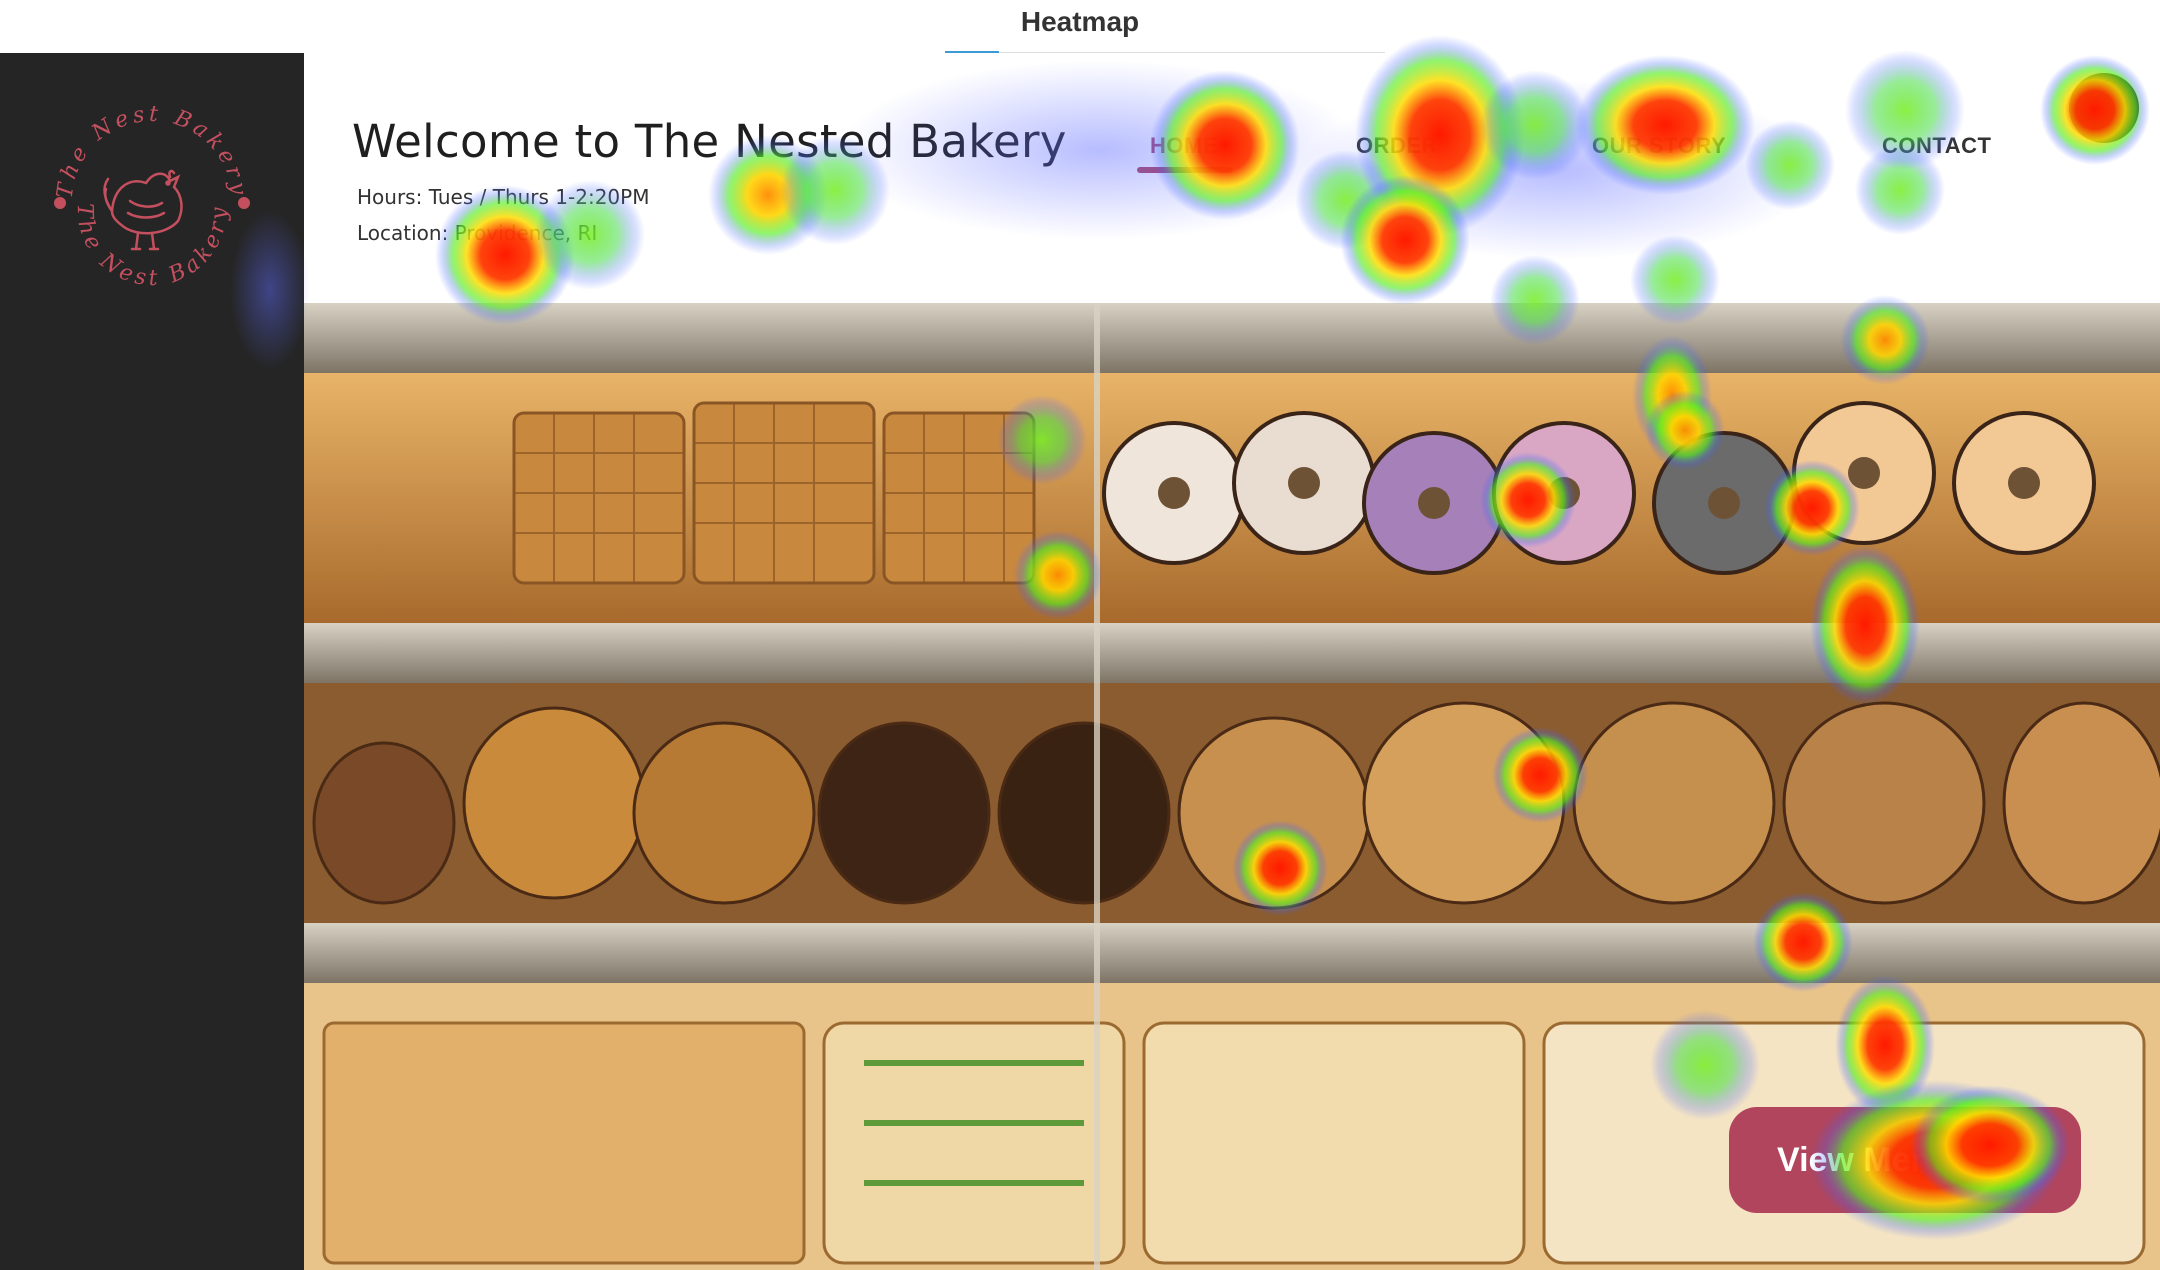 The height and width of the screenshot is (1270, 2160). I want to click on bakery-logo: The Nest Bakery The Nest Bakery, so click(152, 196).